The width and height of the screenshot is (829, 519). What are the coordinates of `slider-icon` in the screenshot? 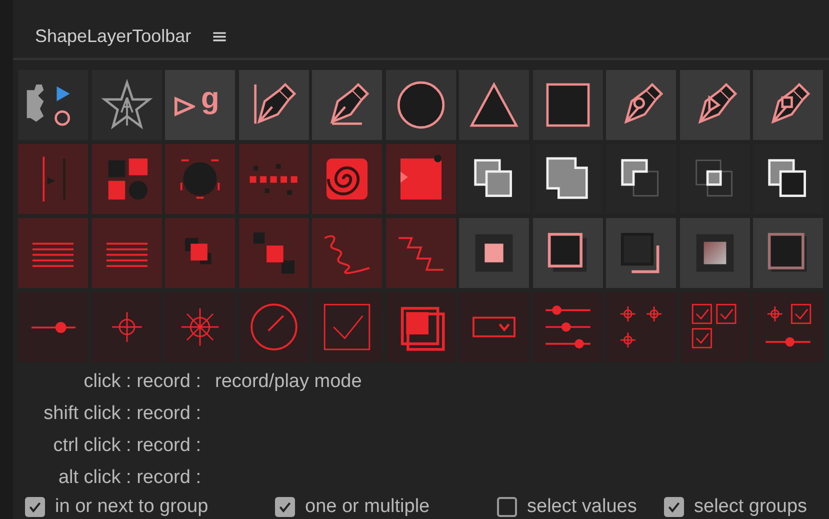 It's located at (53, 327).